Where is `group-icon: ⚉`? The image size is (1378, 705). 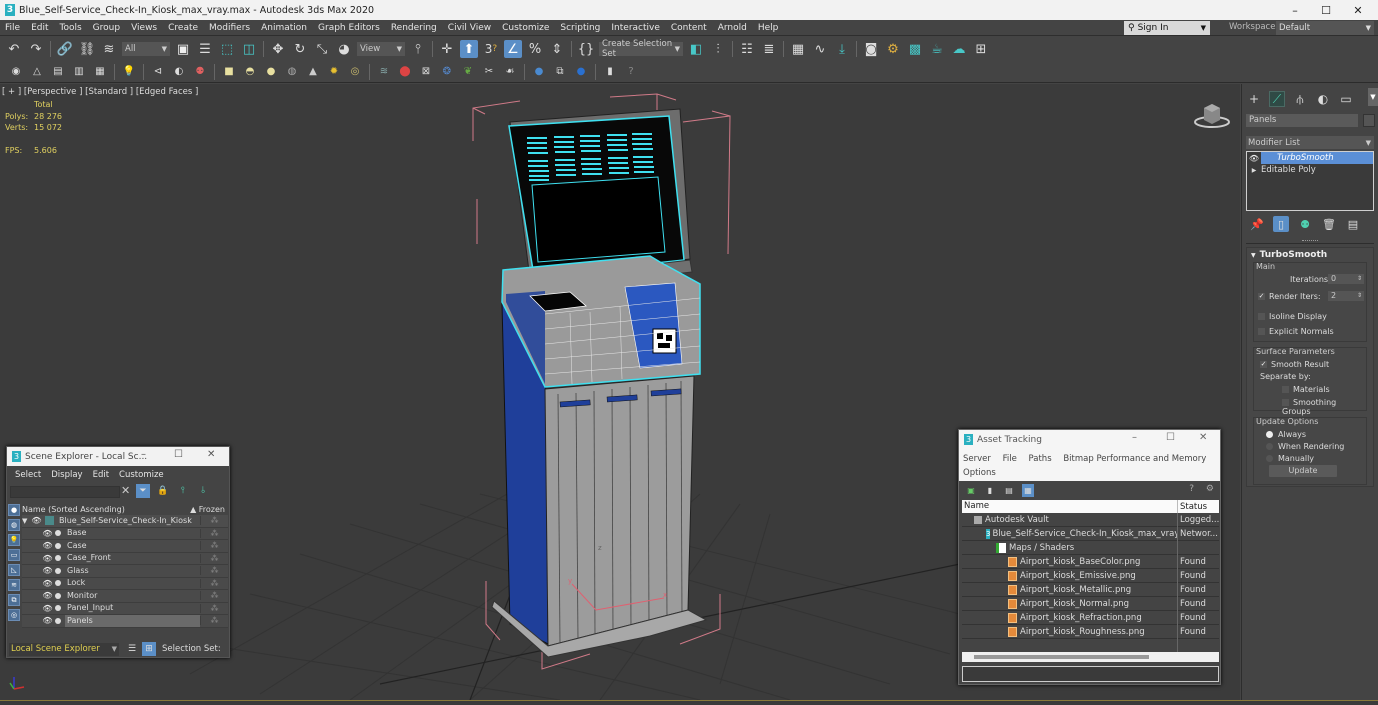
group-icon: ⚉ is located at coordinates (200, 72).